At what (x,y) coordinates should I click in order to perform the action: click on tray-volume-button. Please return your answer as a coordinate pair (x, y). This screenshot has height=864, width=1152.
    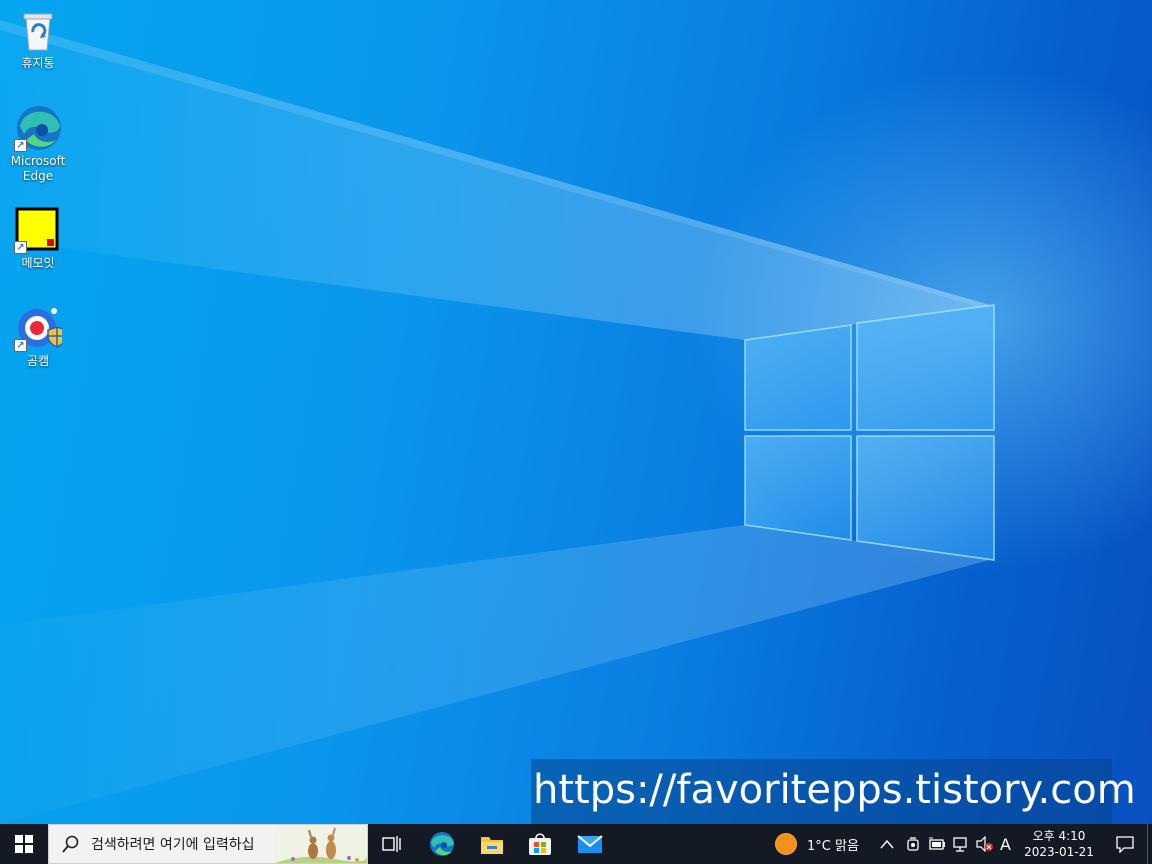
    Looking at the image, I should click on (985, 844).